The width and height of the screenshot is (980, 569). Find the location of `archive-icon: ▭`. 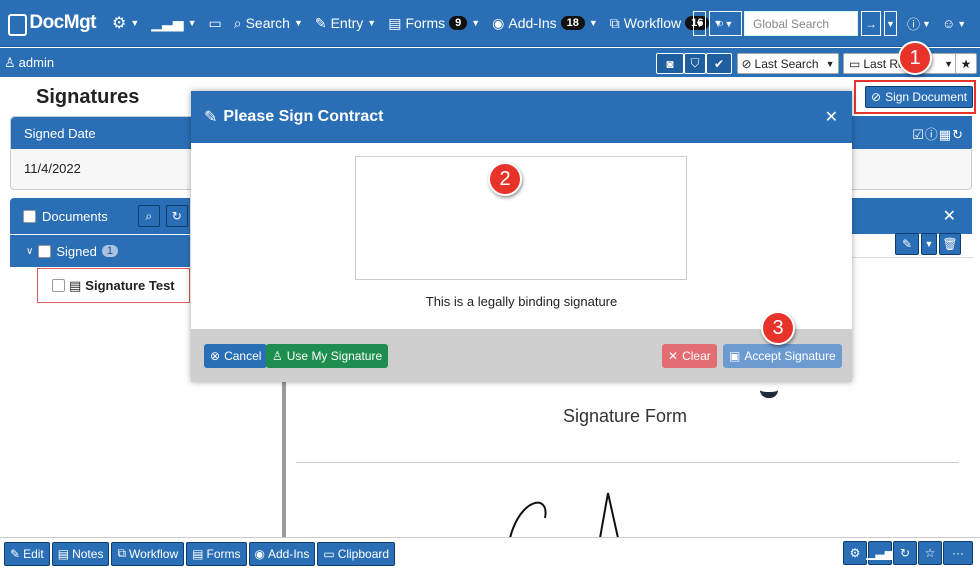

archive-icon: ▭ is located at coordinates (215, 22).